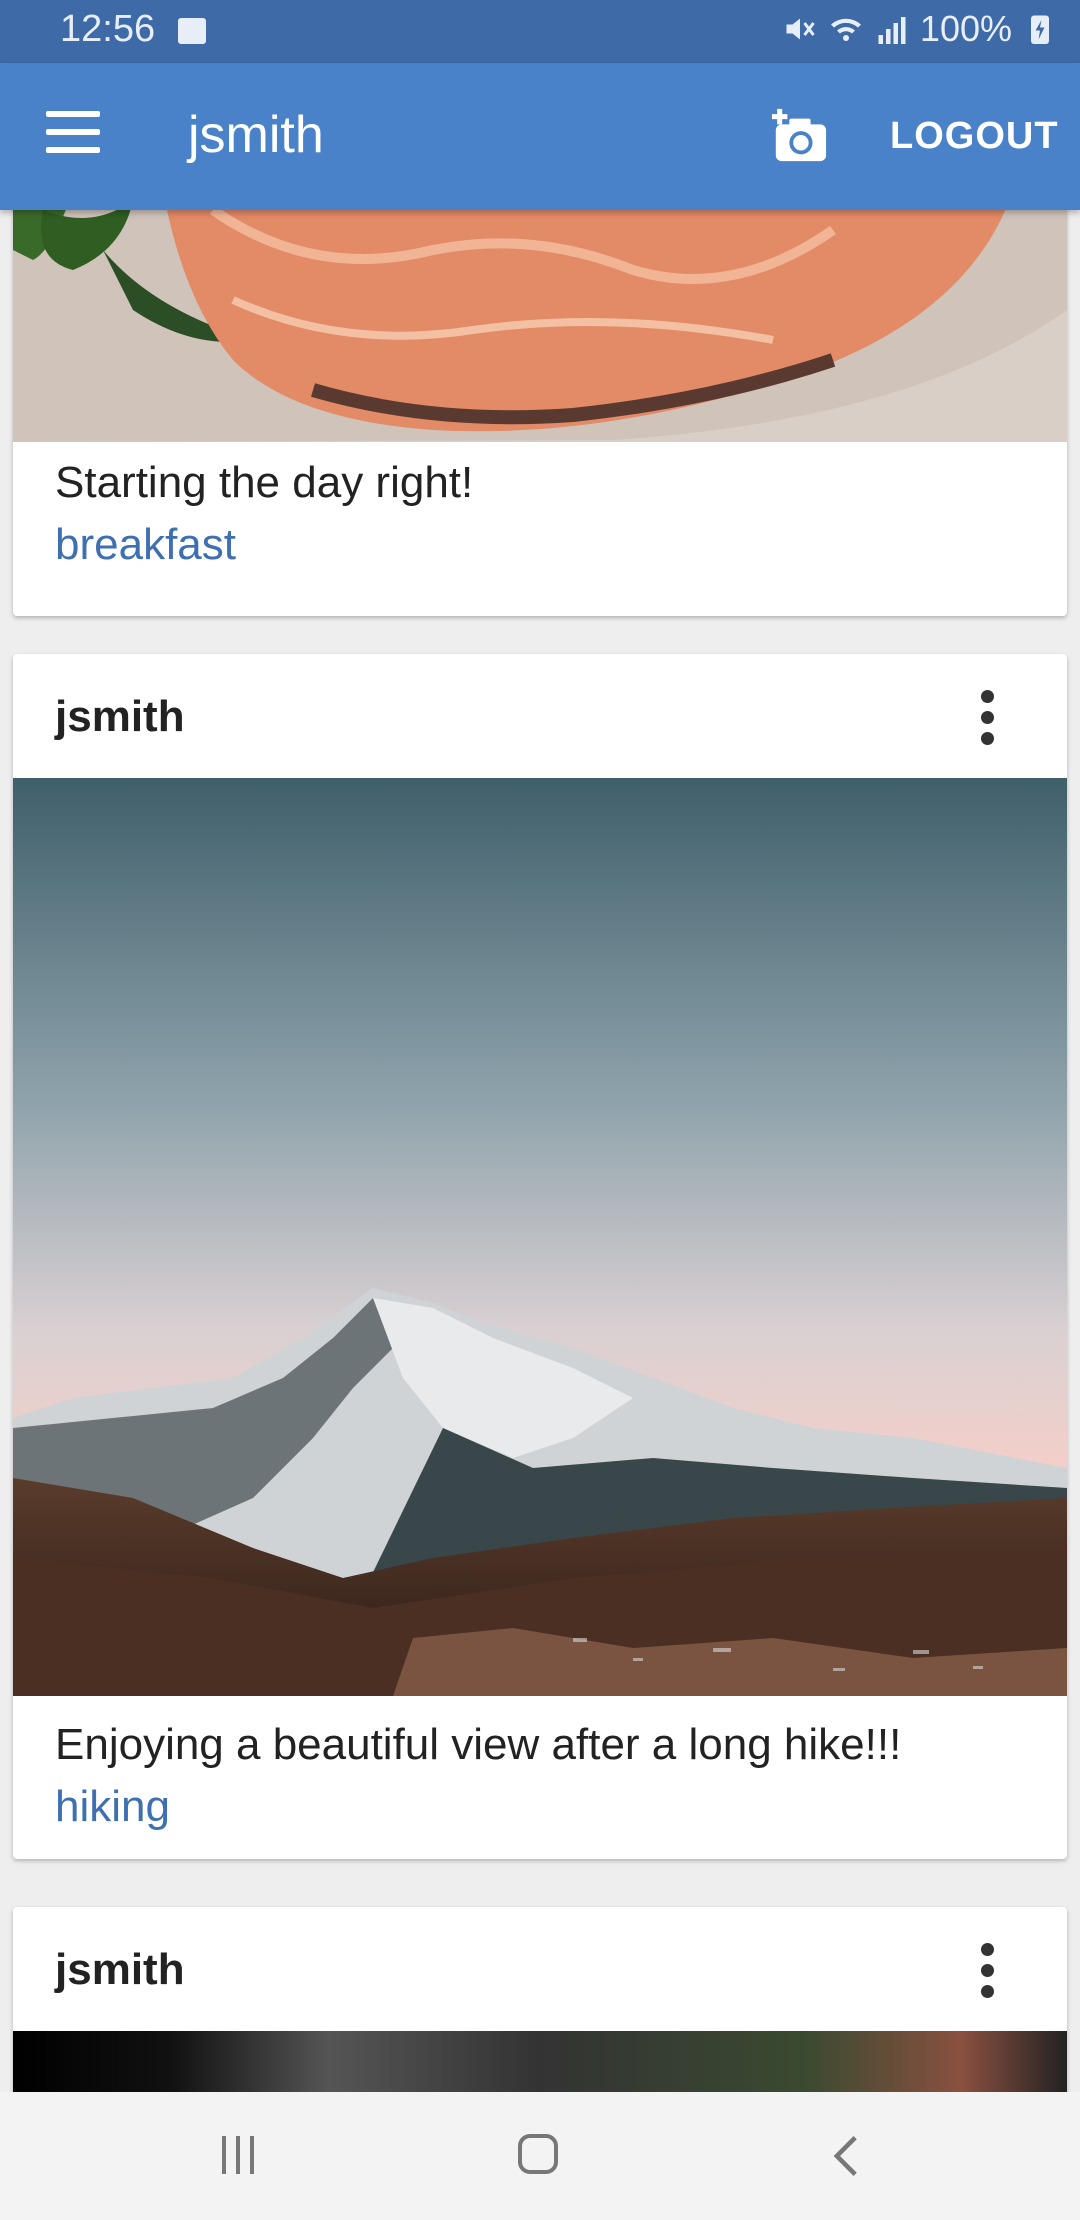 The width and height of the screenshot is (1080, 2220). Describe the element at coordinates (73, 137) in the screenshot. I see `menu-icon` at that location.